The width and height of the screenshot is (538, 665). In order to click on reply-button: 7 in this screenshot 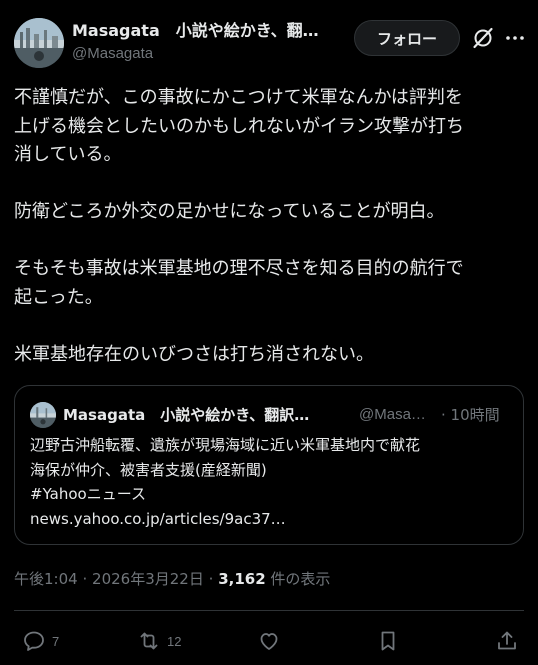, I will do `click(40, 641)`.